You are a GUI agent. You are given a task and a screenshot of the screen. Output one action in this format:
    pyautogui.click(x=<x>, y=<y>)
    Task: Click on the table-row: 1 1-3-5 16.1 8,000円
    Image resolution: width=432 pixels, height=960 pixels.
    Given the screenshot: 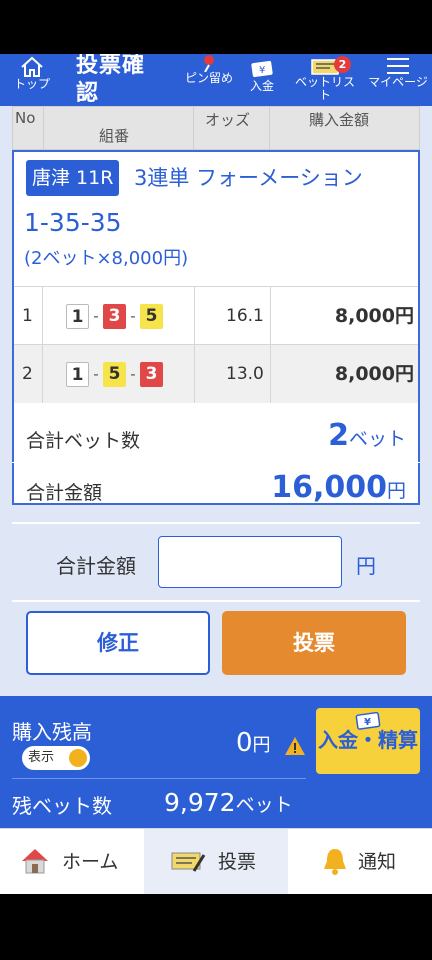 What is the action you would take?
    pyautogui.click(x=216, y=315)
    